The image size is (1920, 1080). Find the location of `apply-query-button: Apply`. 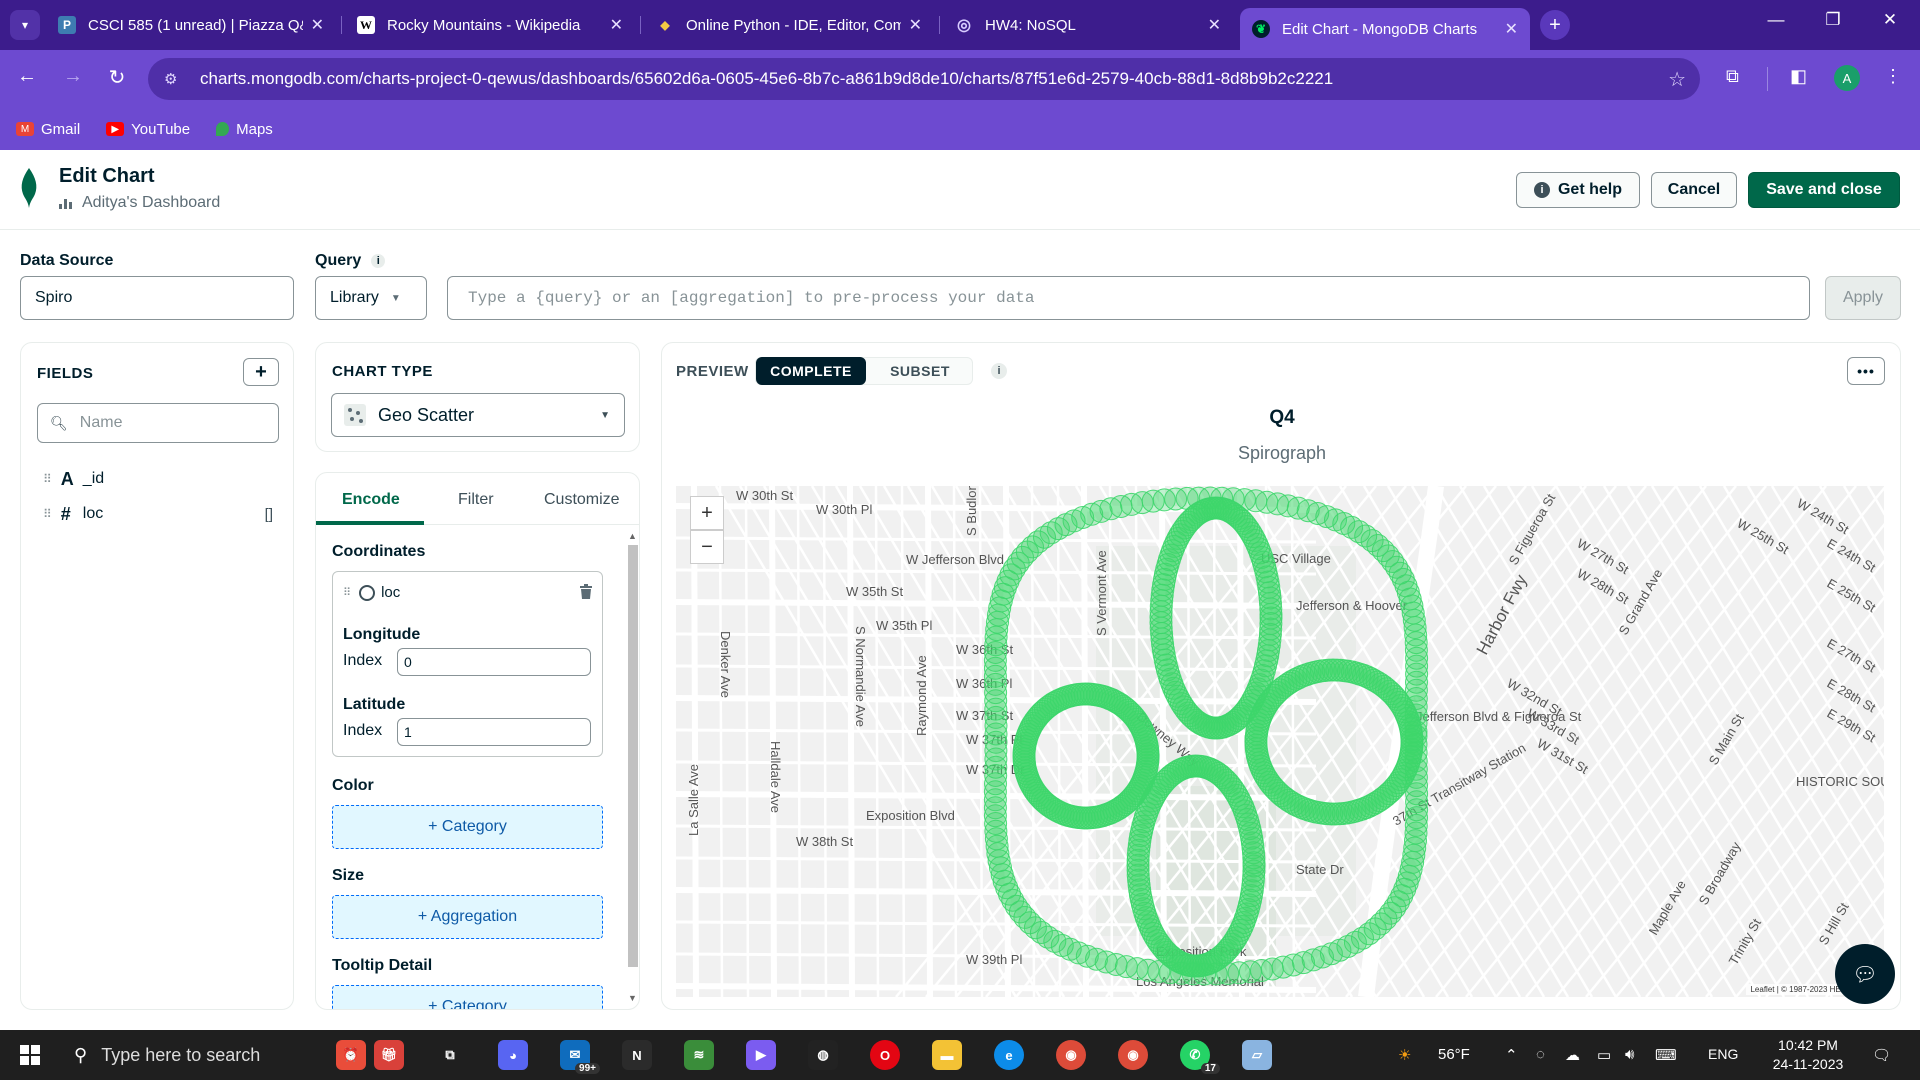

apply-query-button: Apply is located at coordinates (1863, 298).